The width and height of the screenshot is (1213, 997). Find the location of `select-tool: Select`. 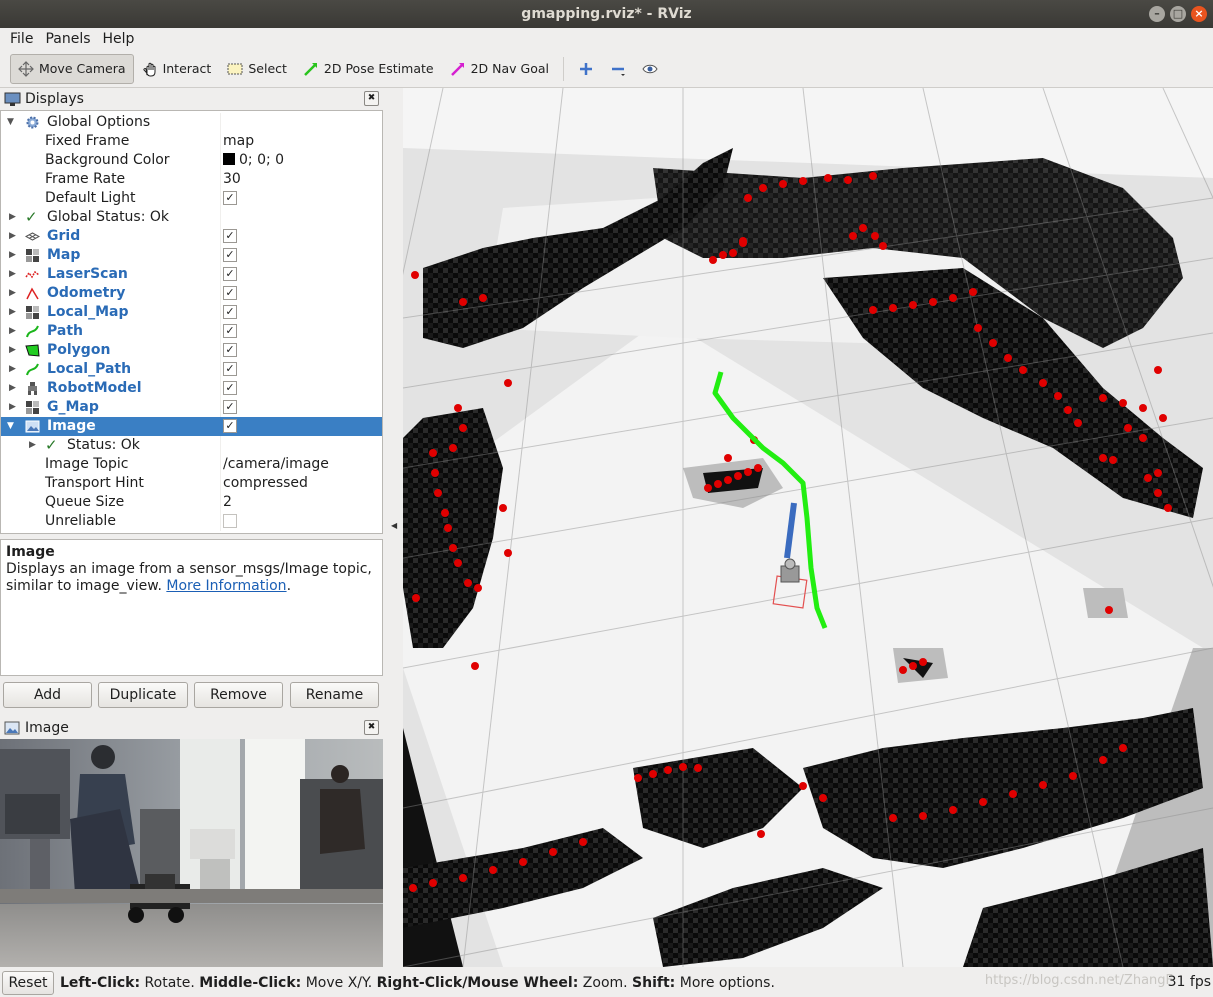

select-tool: Select is located at coordinates (257, 69).